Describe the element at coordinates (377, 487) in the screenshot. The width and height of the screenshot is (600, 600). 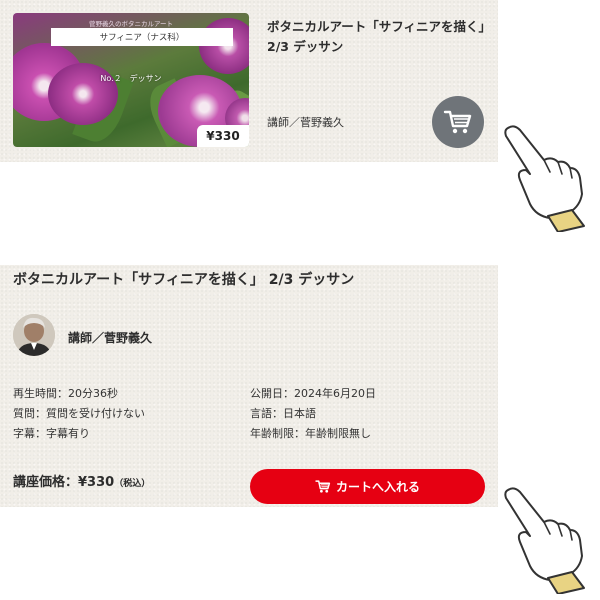
I see `add-to-cart-label: カートへ入れる` at that location.